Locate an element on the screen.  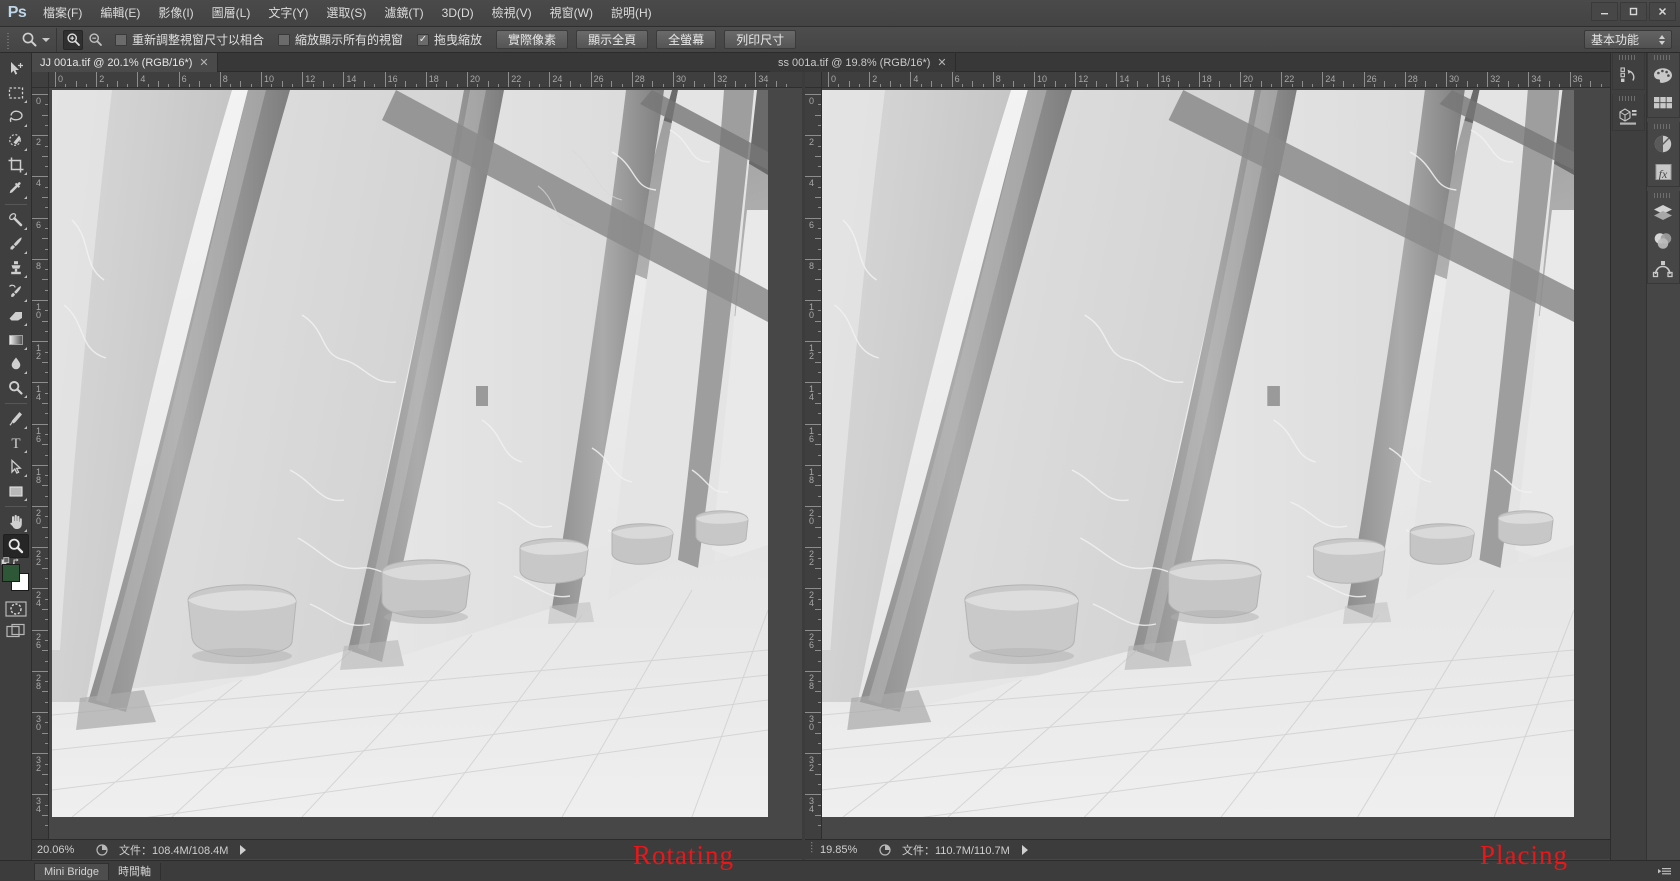
option-checkbox-1: 縮放顯示所有的視窗 is located at coordinates (340, 39).